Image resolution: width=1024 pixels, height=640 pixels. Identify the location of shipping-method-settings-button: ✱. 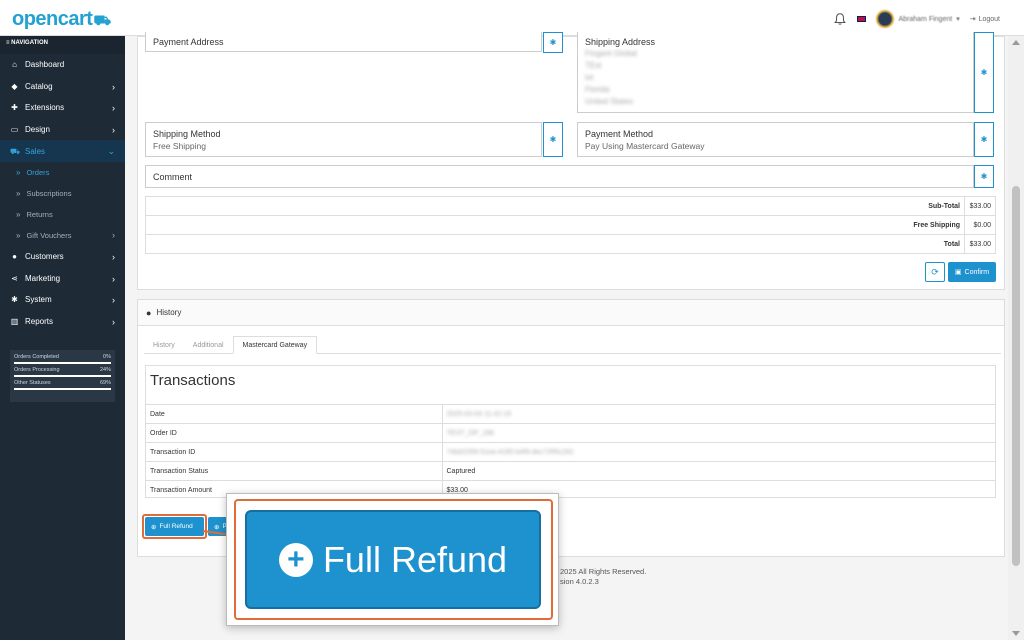
(553, 139).